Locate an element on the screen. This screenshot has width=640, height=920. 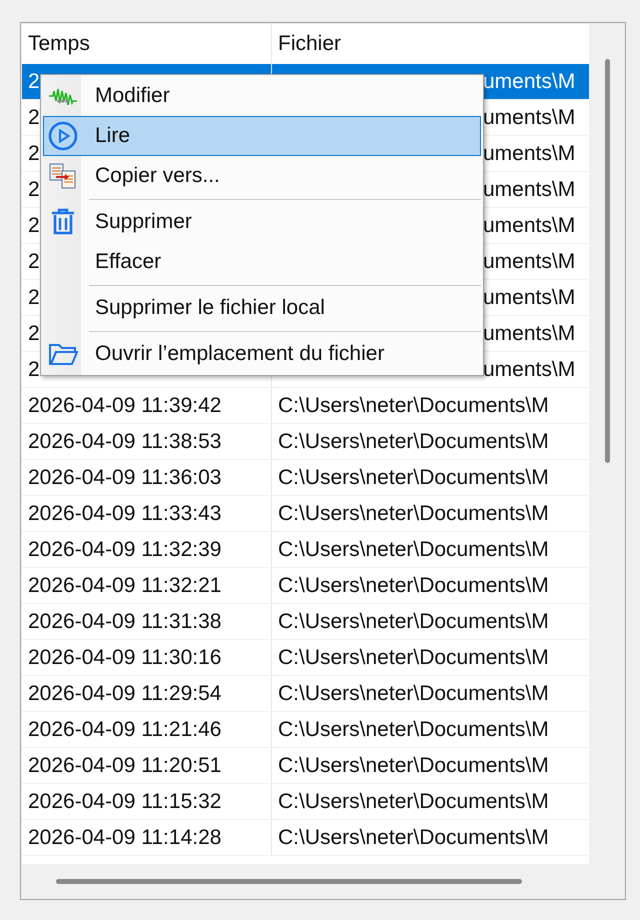
vertical-scrollbar-thumb is located at coordinates (607, 261).